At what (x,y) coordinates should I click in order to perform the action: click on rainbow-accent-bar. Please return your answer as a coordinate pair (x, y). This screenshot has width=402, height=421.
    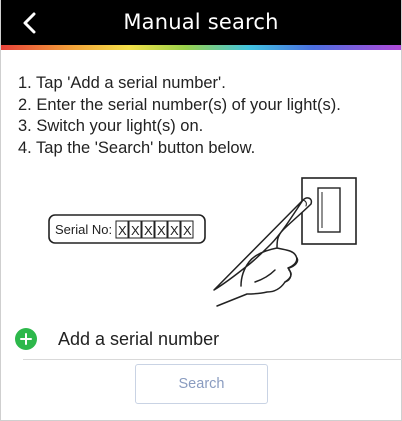
    Looking at the image, I should click on (201, 47).